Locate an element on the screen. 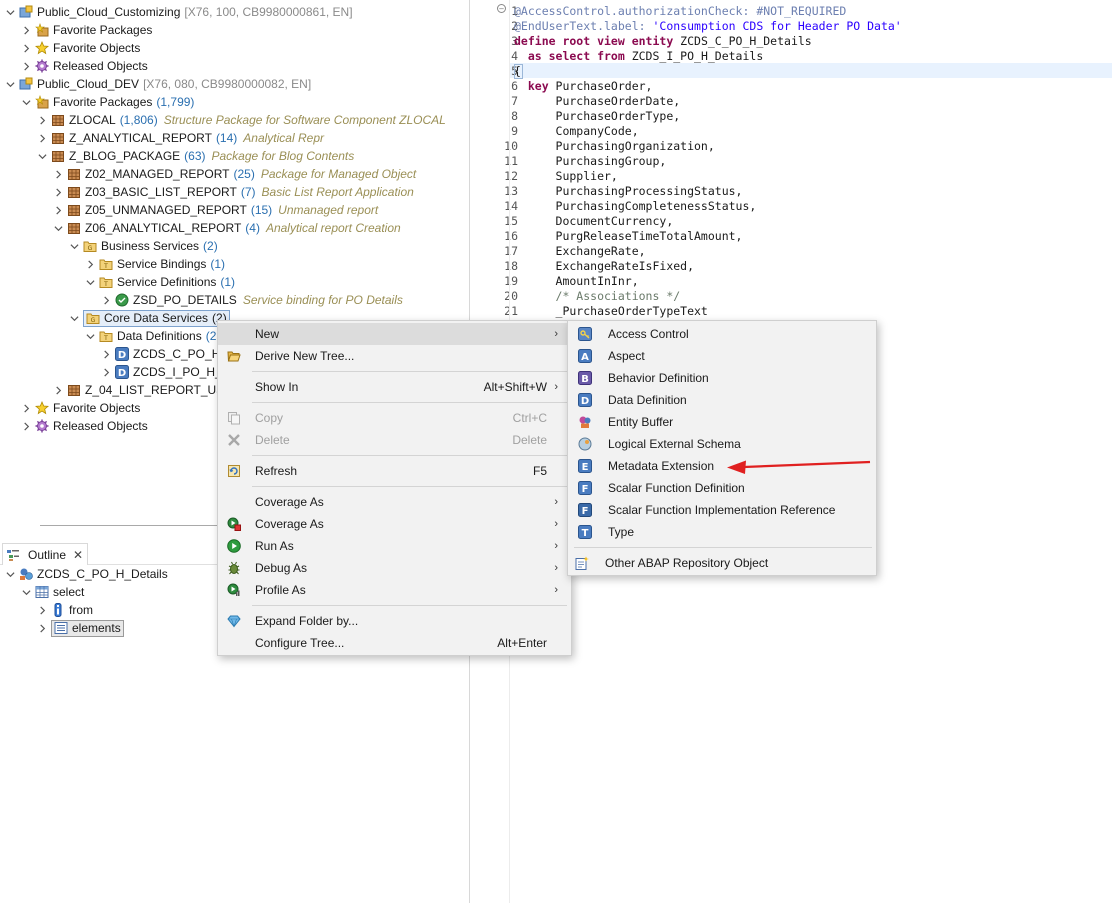 Image resolution: width=1112 pixels, height=903 pixels. tree-row-released-objects-dev: Released Objects is located at coordinates (84, 426).